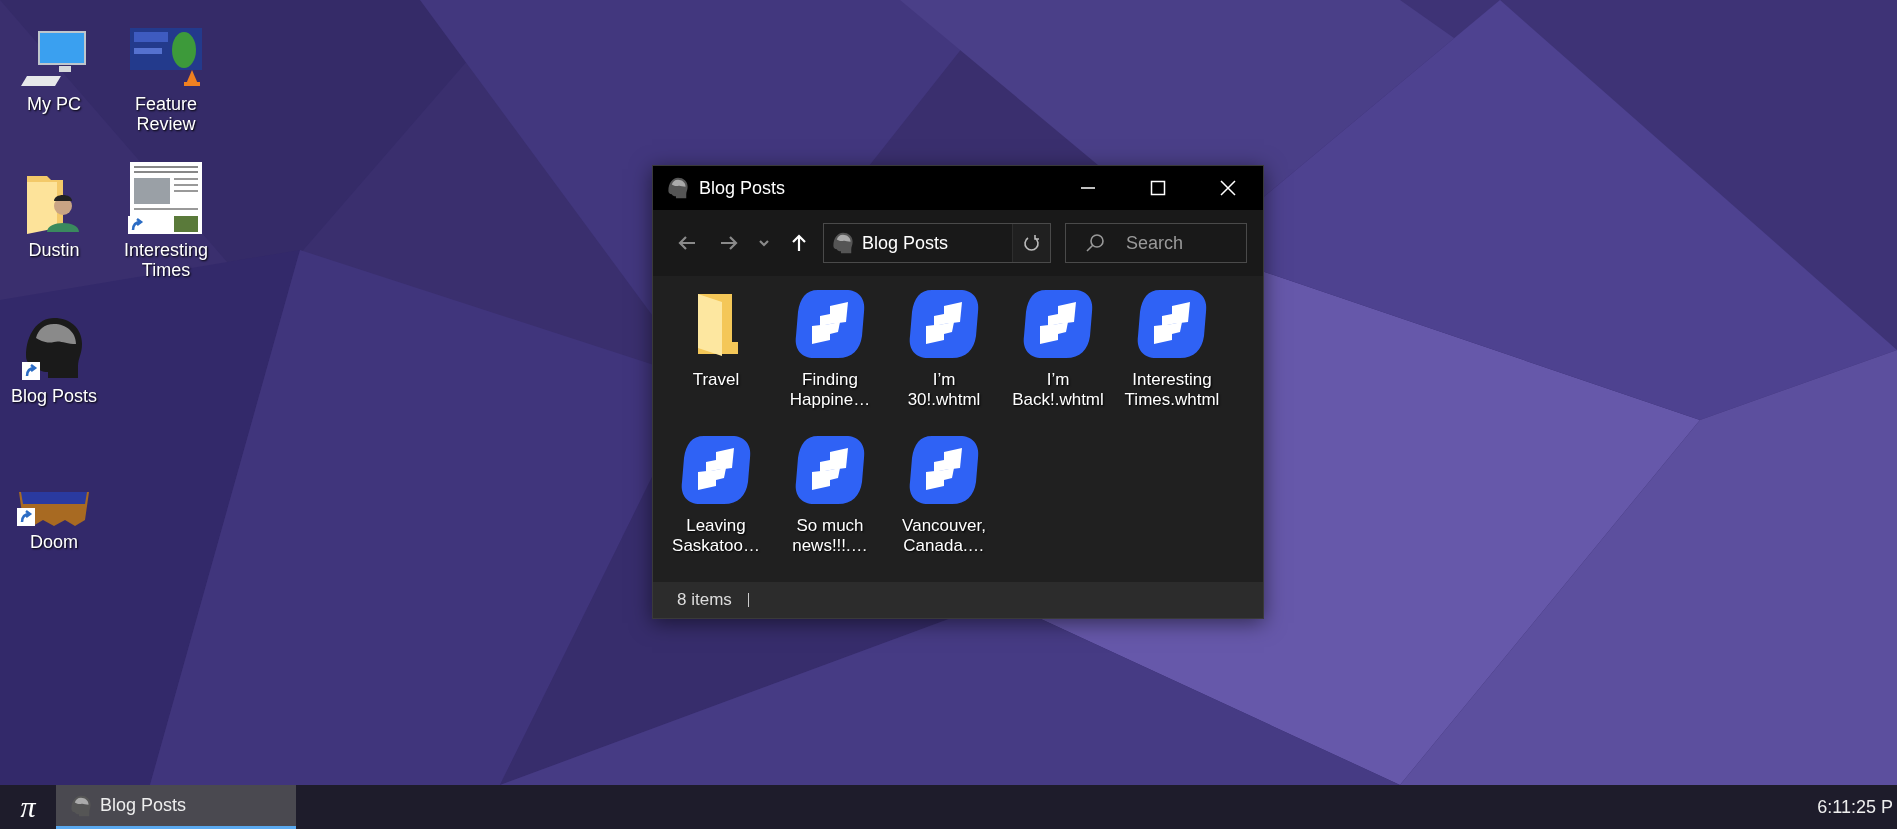 The height and width of the screenshot is (829, 1897). I want to click on file-label: I’m Back!.whtml, so click(1058, 390).